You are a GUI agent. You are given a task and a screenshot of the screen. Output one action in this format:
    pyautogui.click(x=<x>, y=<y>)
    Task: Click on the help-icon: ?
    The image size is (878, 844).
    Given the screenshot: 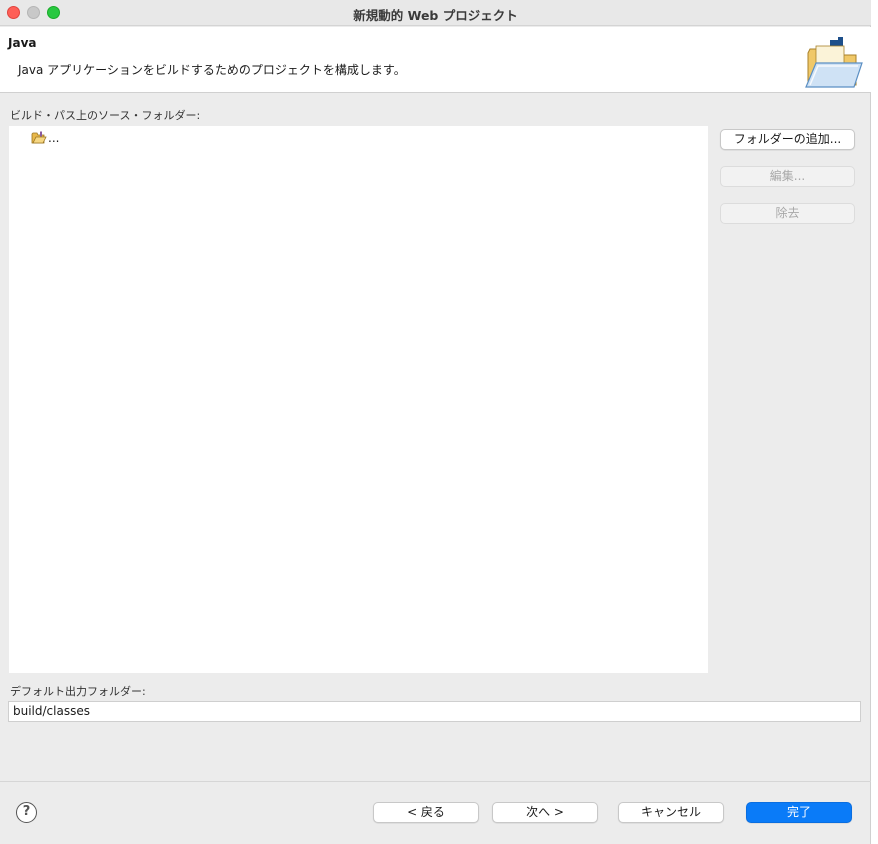 What is the action you would take?
    pyautogui.click(x=26, y=812)
    